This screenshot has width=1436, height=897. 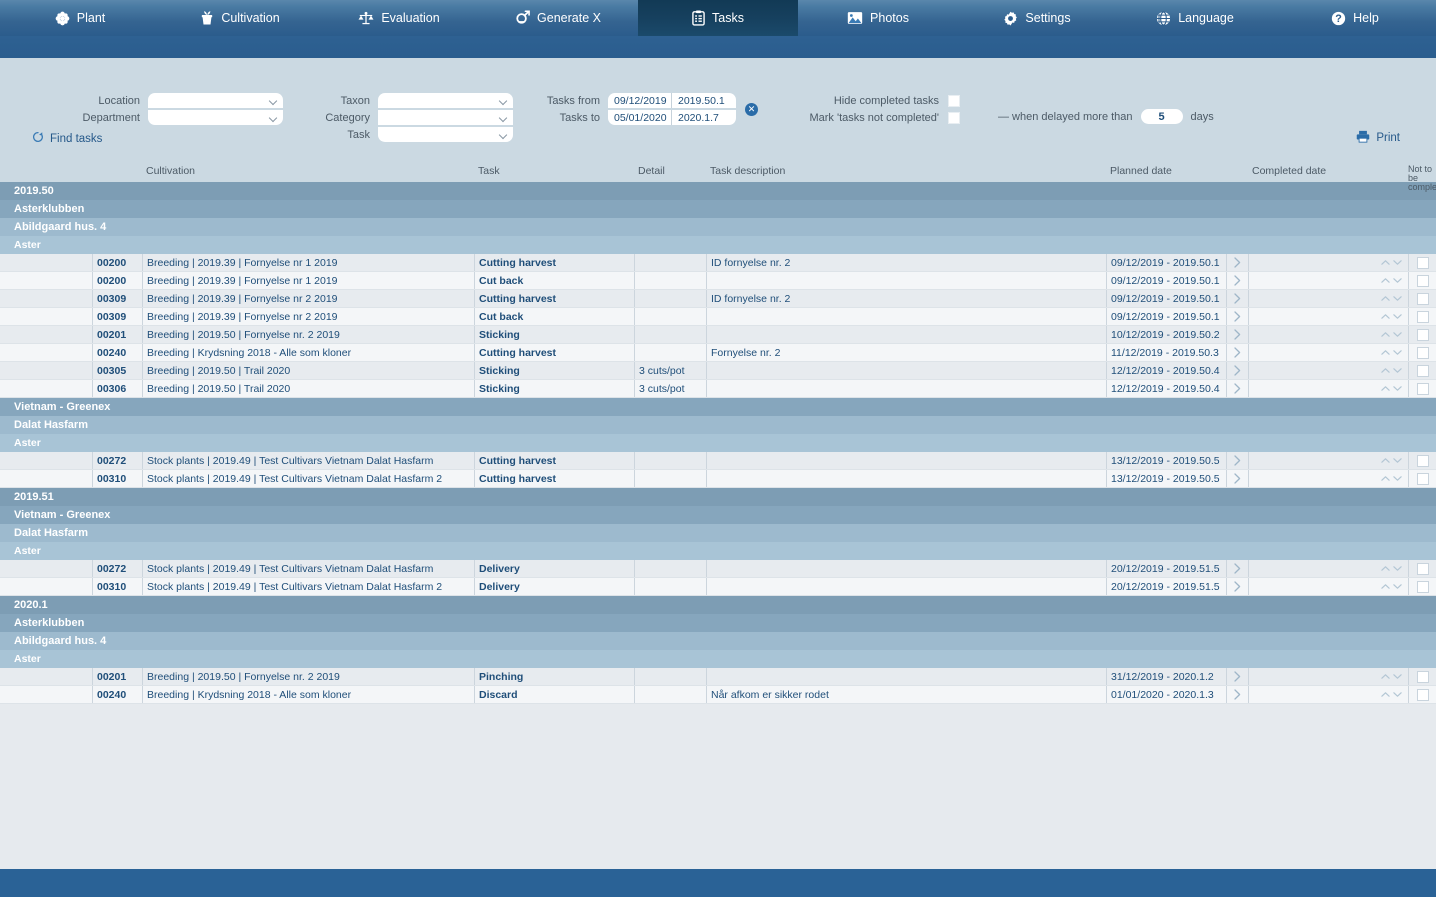 I want to click on row-task: Cut back, so click(x=554, y=280).